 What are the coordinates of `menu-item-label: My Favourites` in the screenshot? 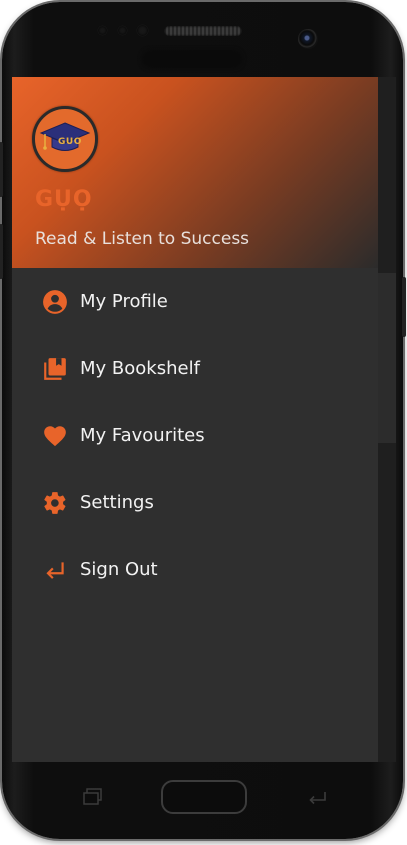 It's located at (142, 435).